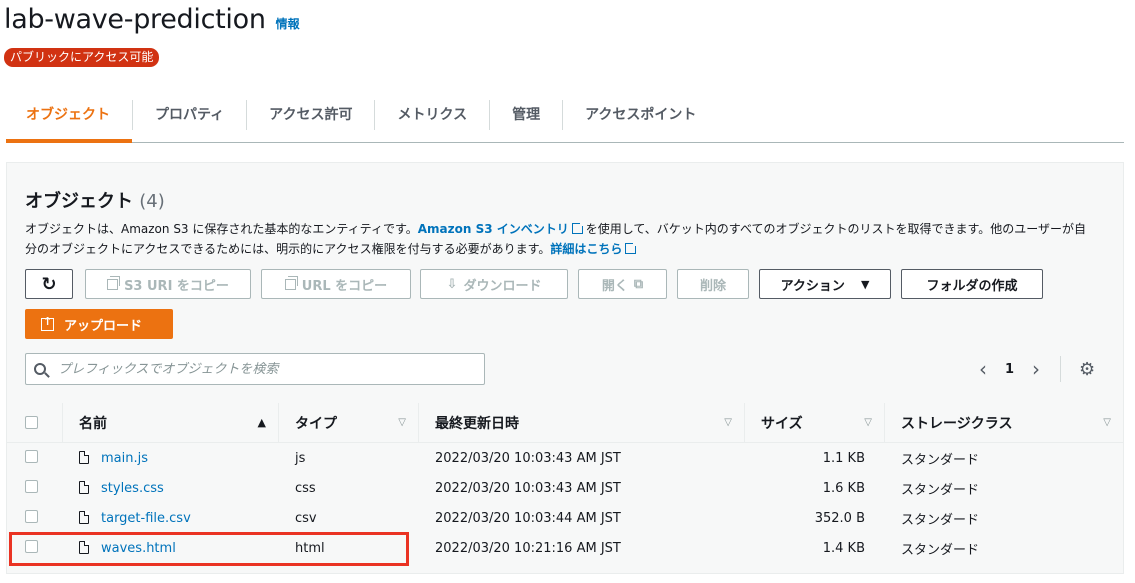  I want to click on refresh-button: ↻, so click(49, 284).